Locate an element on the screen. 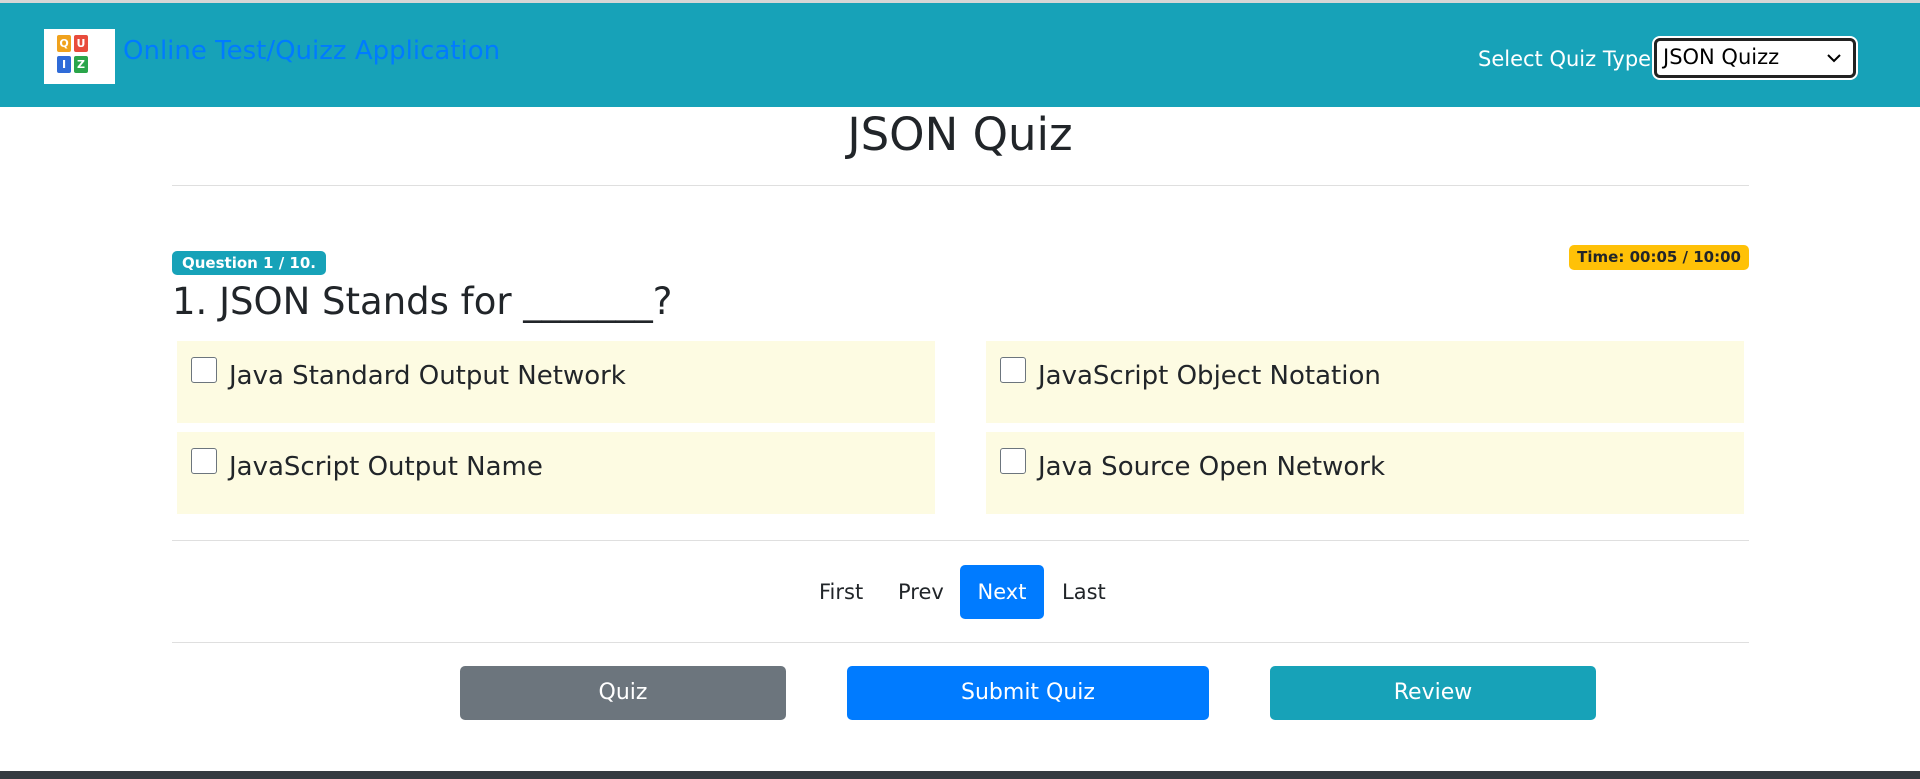 The height and width of the screenshot is (779, 1920). pager-first: First is located at coordinates (841, 592).